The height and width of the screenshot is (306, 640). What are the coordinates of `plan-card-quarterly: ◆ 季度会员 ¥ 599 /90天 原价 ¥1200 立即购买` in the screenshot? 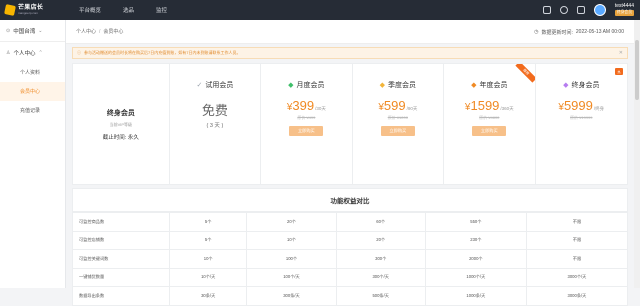 It's located at (399, 124).